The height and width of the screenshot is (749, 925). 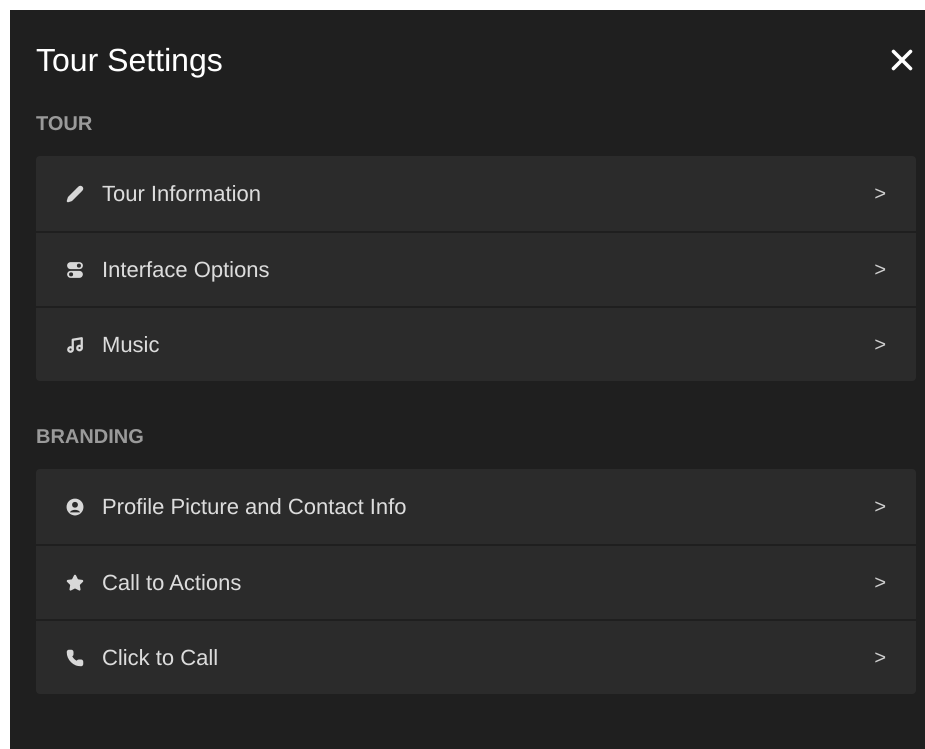 What do you see at coordinates (254, 507) in the screenshot?
I see `item-label: Profile Picture and Contact Info` at bounding box center [254, 507].